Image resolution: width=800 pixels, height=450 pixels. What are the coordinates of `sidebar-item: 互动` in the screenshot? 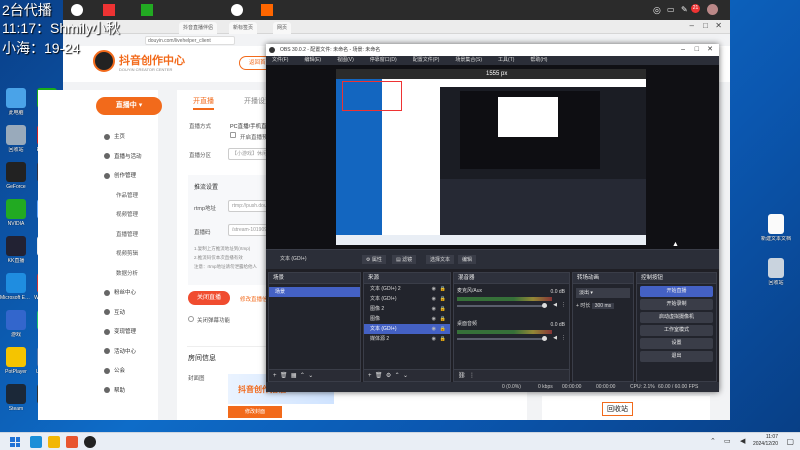 It's located at (114, 312).